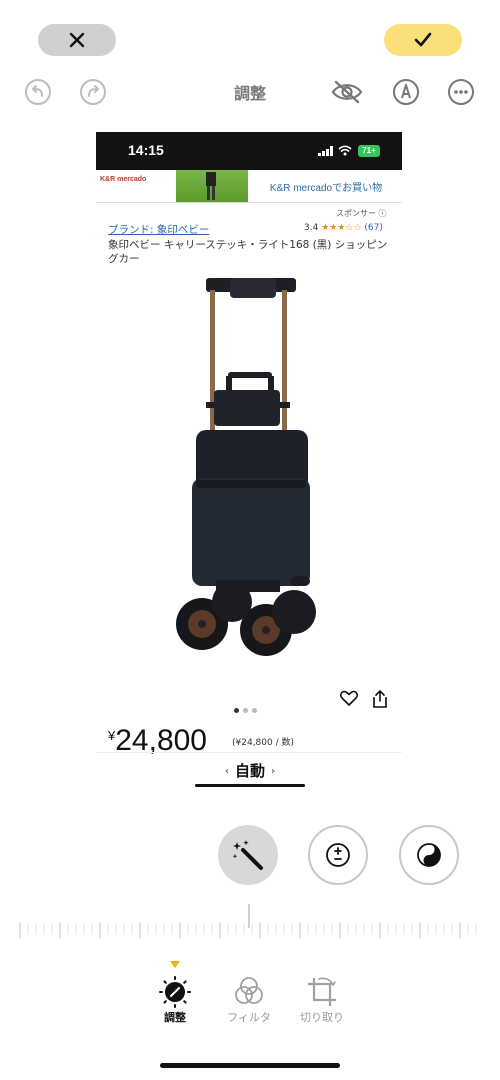 The height and width of the screenshot is (1080, 500). I want to click on banner-photo, so click(212, 186).